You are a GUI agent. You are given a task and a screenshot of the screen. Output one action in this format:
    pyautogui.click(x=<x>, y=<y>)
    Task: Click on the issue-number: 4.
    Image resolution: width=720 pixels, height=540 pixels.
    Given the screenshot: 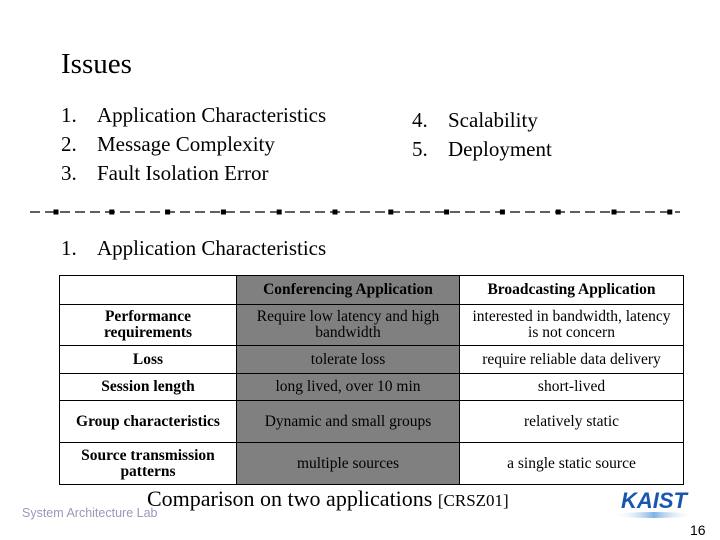 What is the action you would take?
    pyautogui.click(x=420, y=120)
    